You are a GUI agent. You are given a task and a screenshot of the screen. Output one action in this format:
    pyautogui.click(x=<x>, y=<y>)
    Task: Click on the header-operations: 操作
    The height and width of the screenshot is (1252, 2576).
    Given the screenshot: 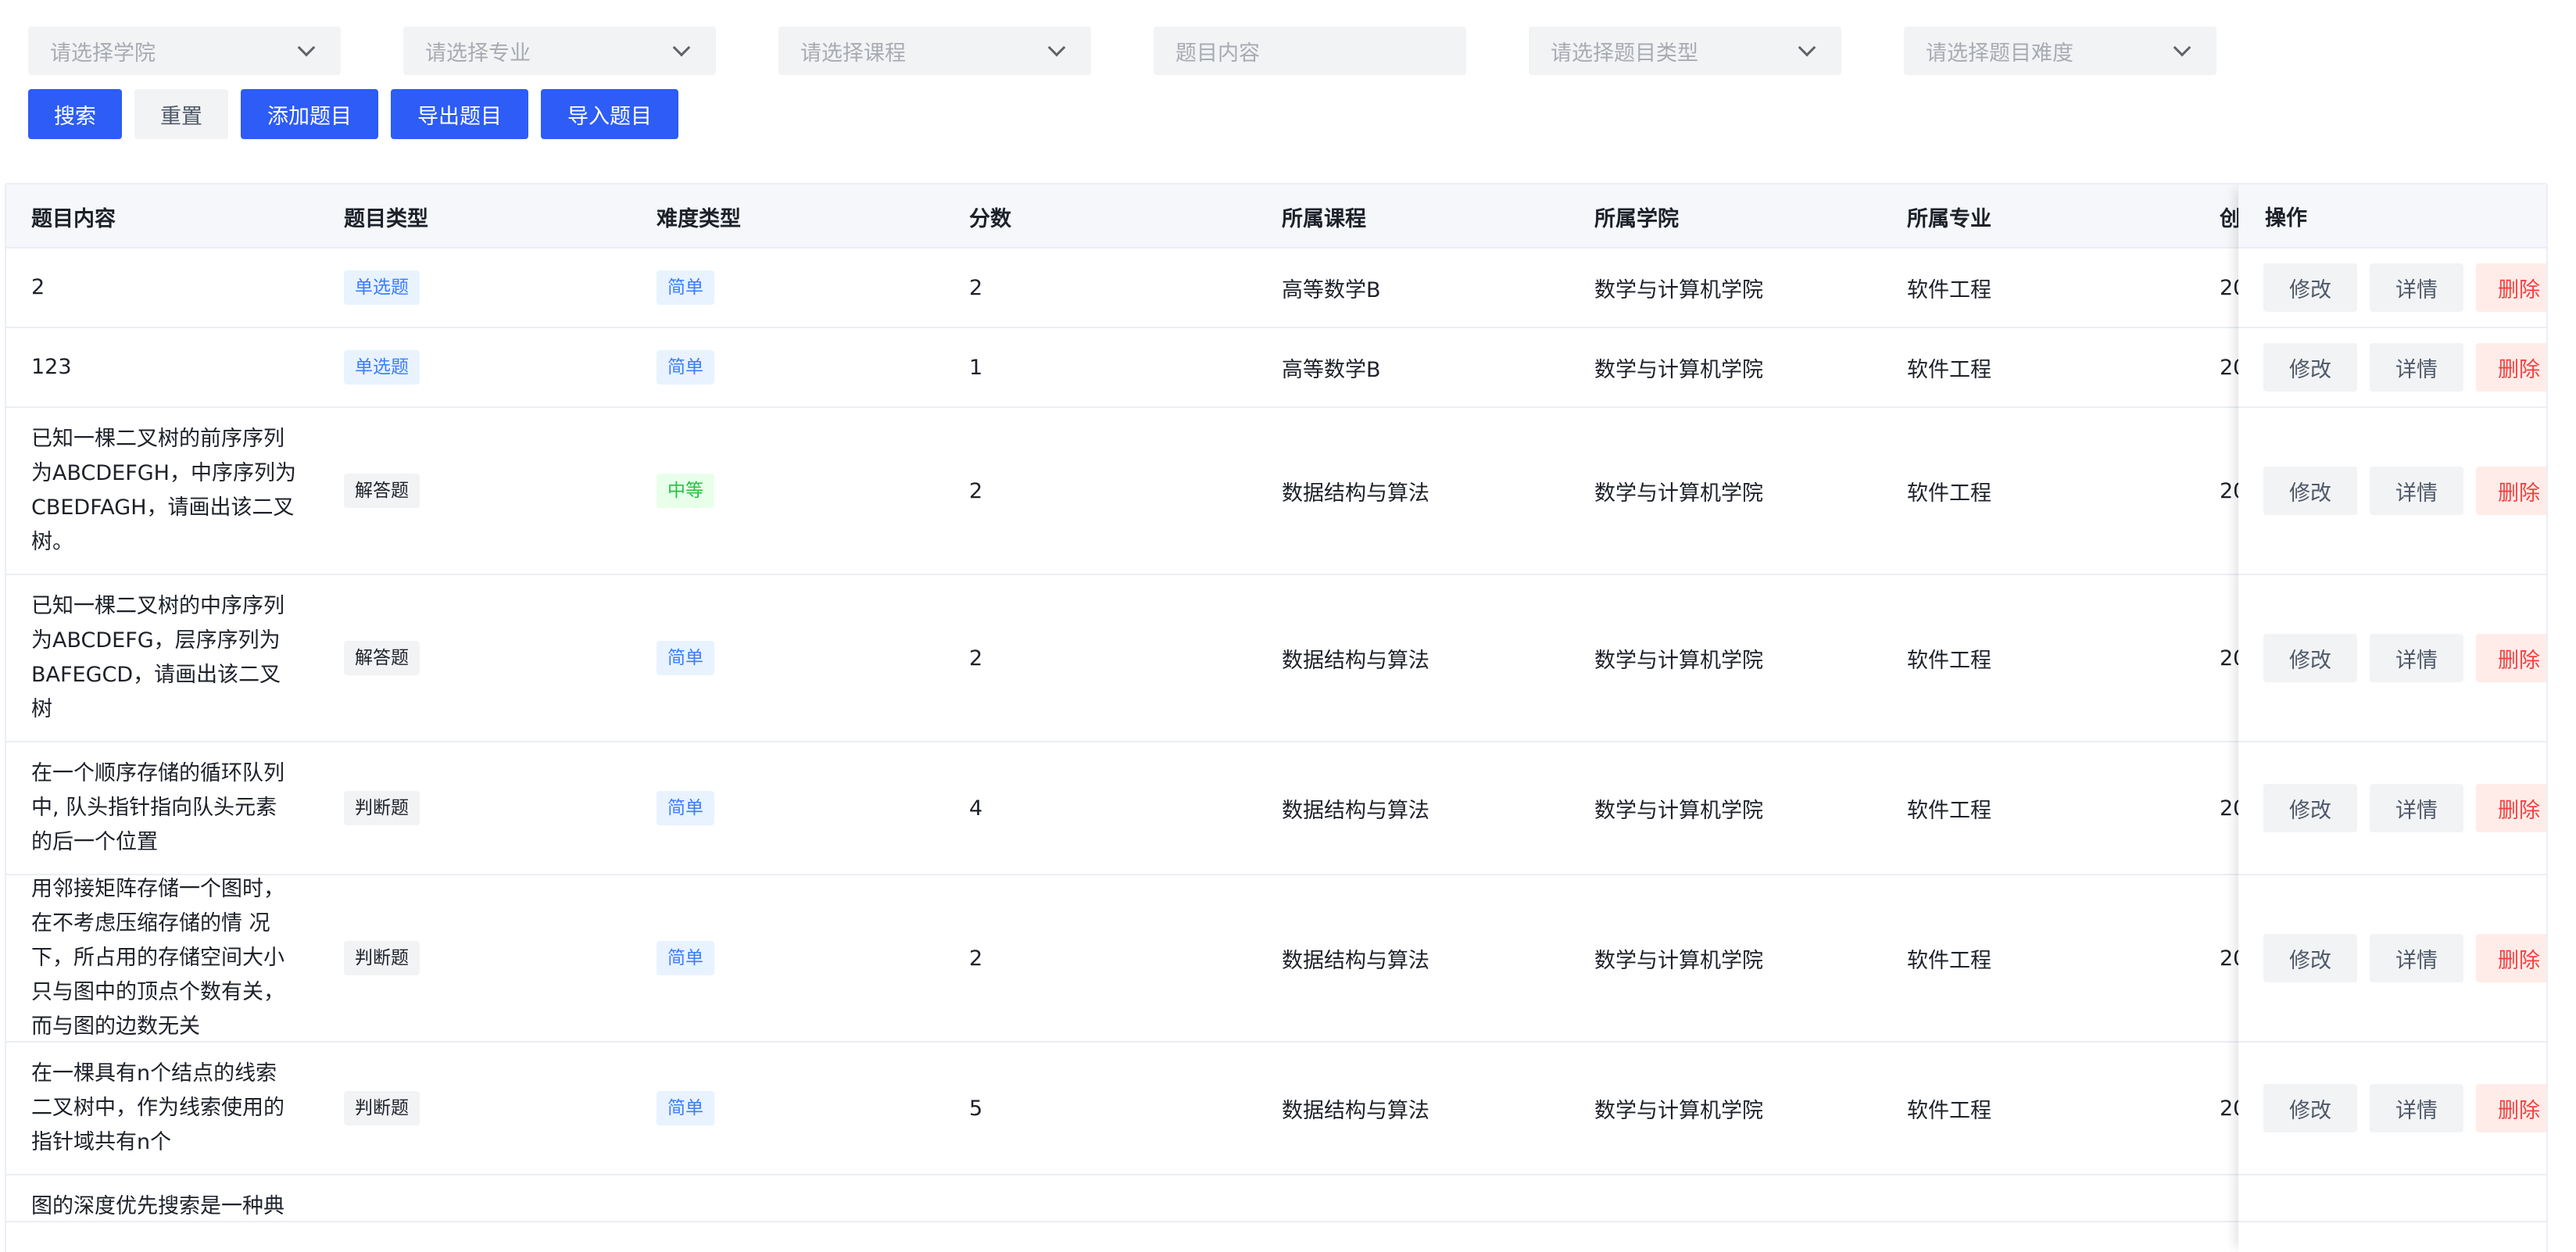 What is the action you would take?
    pyautogui.click(x=2392, y=216)
    